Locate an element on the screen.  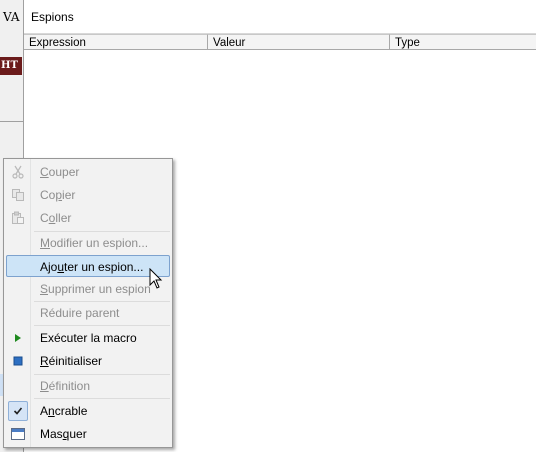
column-header-expression: Expression is located at coordinates (116, 42).